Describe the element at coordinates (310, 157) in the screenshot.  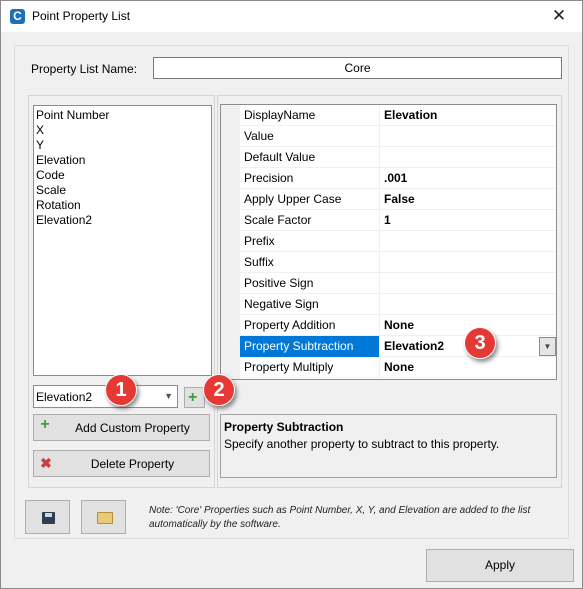
I see `grid-cell-name: Default Value` at that location.